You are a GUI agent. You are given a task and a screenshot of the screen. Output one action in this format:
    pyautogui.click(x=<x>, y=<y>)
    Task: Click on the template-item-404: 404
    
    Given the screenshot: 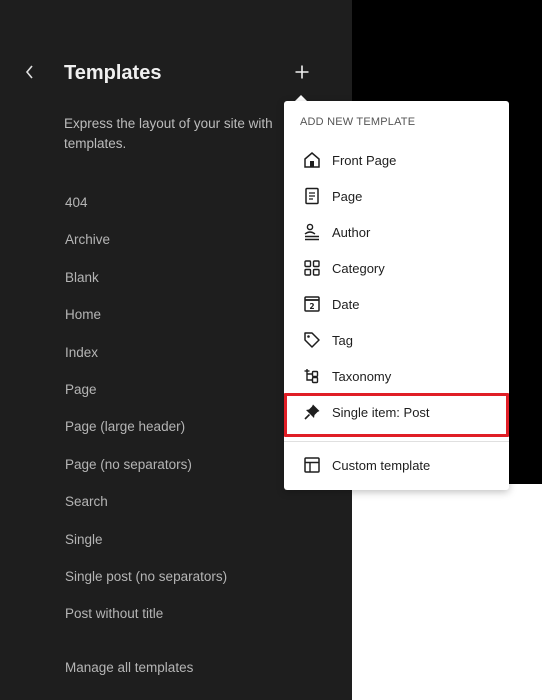 What is the action you would take?
    pyautogui.click(x=146, y=204)
    